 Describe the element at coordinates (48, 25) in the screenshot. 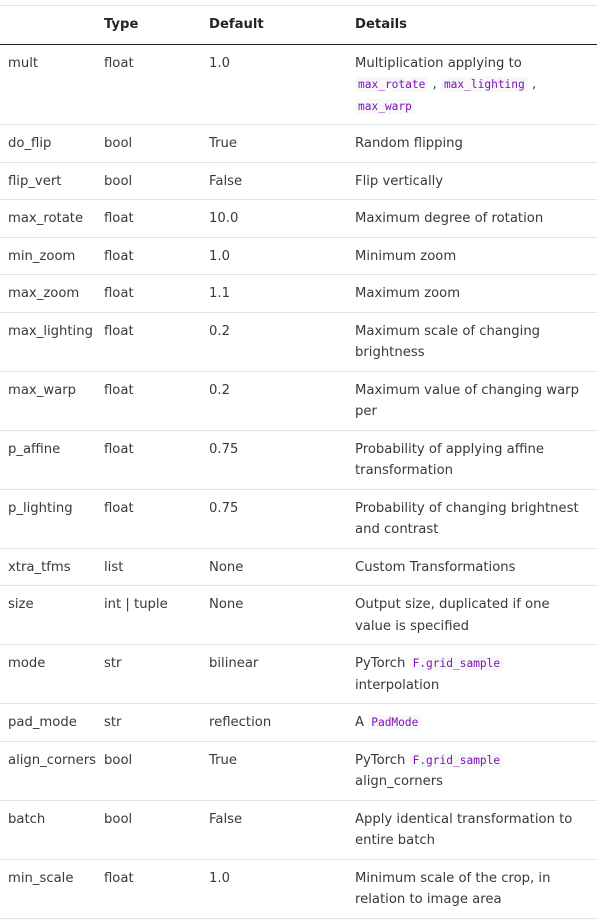

I see `header-name` at that location.